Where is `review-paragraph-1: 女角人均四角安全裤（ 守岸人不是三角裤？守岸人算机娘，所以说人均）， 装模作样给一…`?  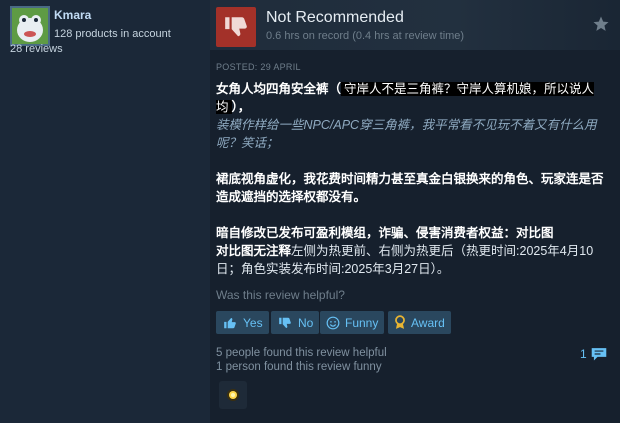
review-paragraph-1: 女角人均四角安全裤（ 守岸人不是三角裤？守岸人算机娘，所以说人均）， 装模作样给一… is located at coordinates (414, 116).